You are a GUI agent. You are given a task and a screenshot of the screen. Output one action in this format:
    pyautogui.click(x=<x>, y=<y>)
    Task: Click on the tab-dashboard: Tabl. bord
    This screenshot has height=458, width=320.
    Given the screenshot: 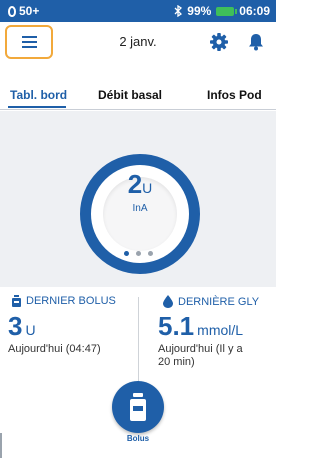 What is the action you would take?
    pyautogui.click(x=38, y=95)
    